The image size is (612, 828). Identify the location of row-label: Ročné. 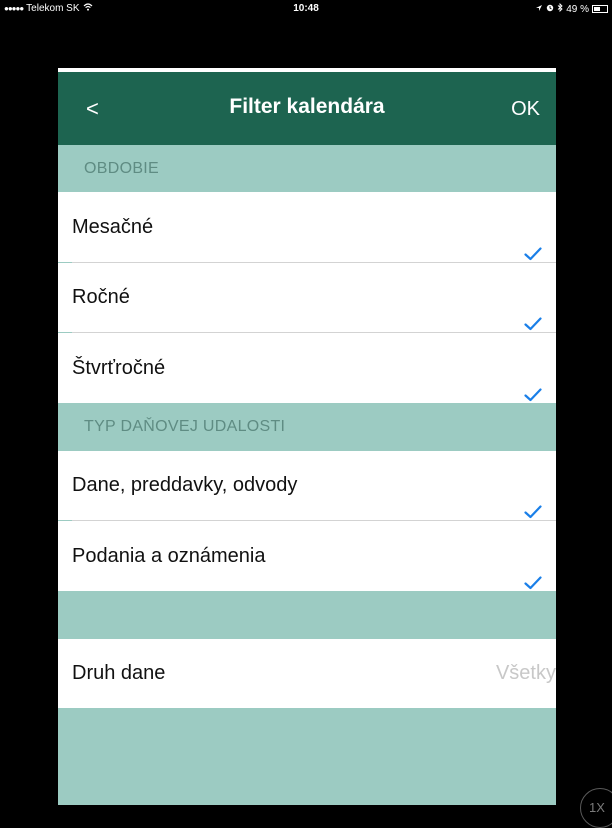
(101, 297).